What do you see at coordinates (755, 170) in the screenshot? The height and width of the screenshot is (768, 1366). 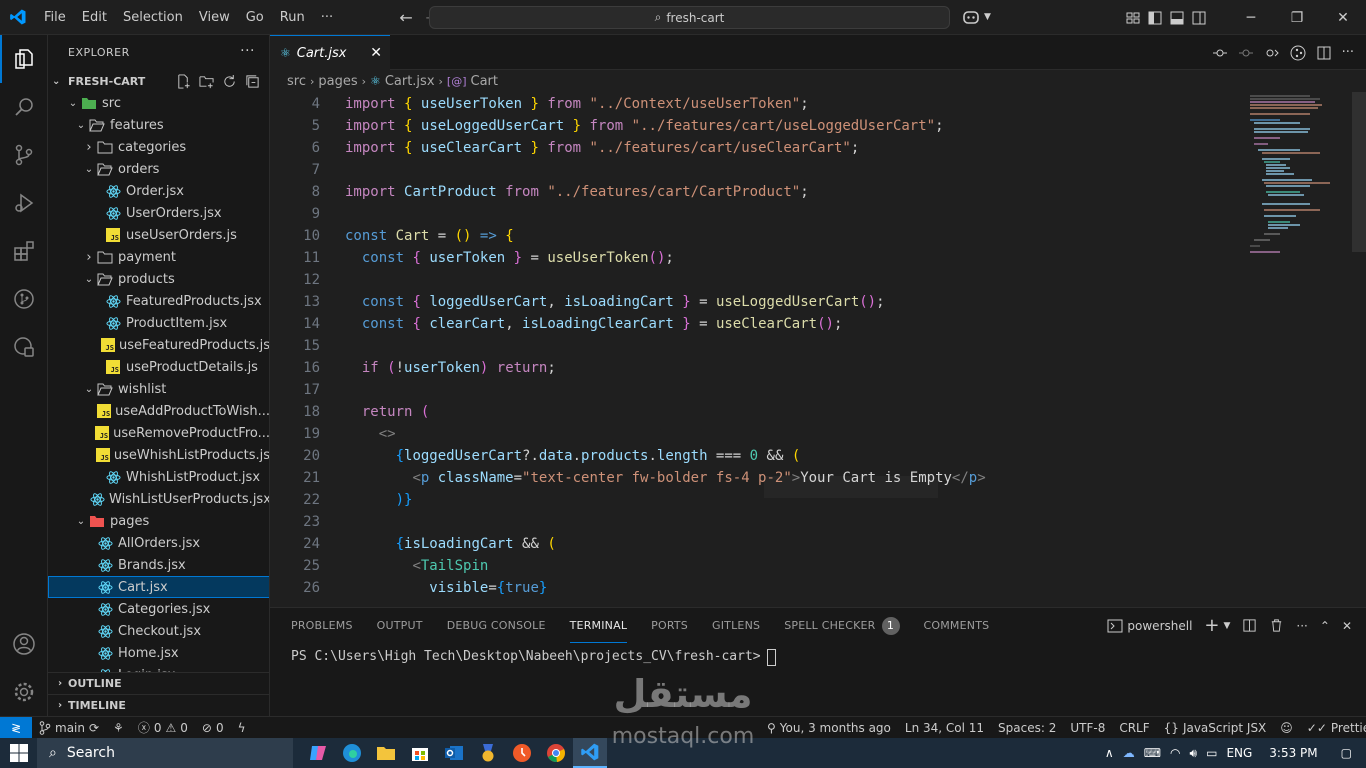 I see `code-line: 7` at bounding box center [755, 170].